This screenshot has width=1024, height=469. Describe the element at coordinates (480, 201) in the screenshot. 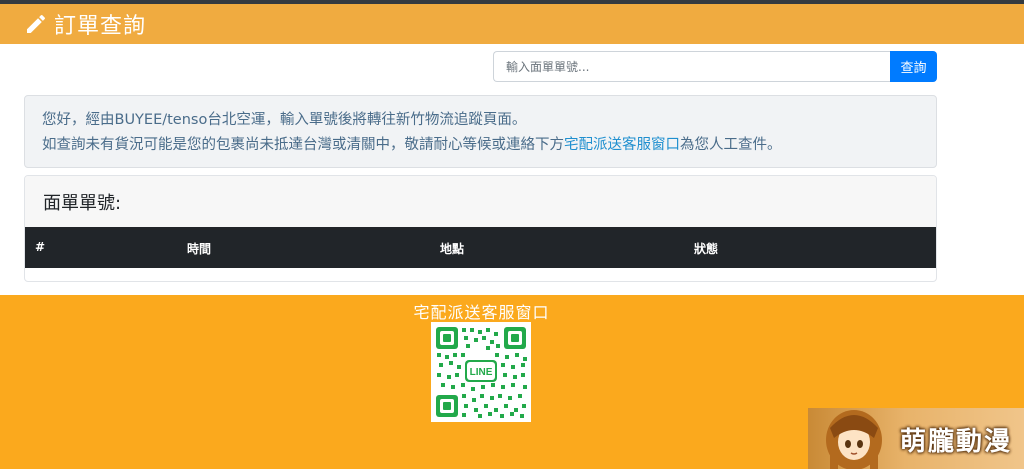

I see `card-header: 面單單號:` at that location.